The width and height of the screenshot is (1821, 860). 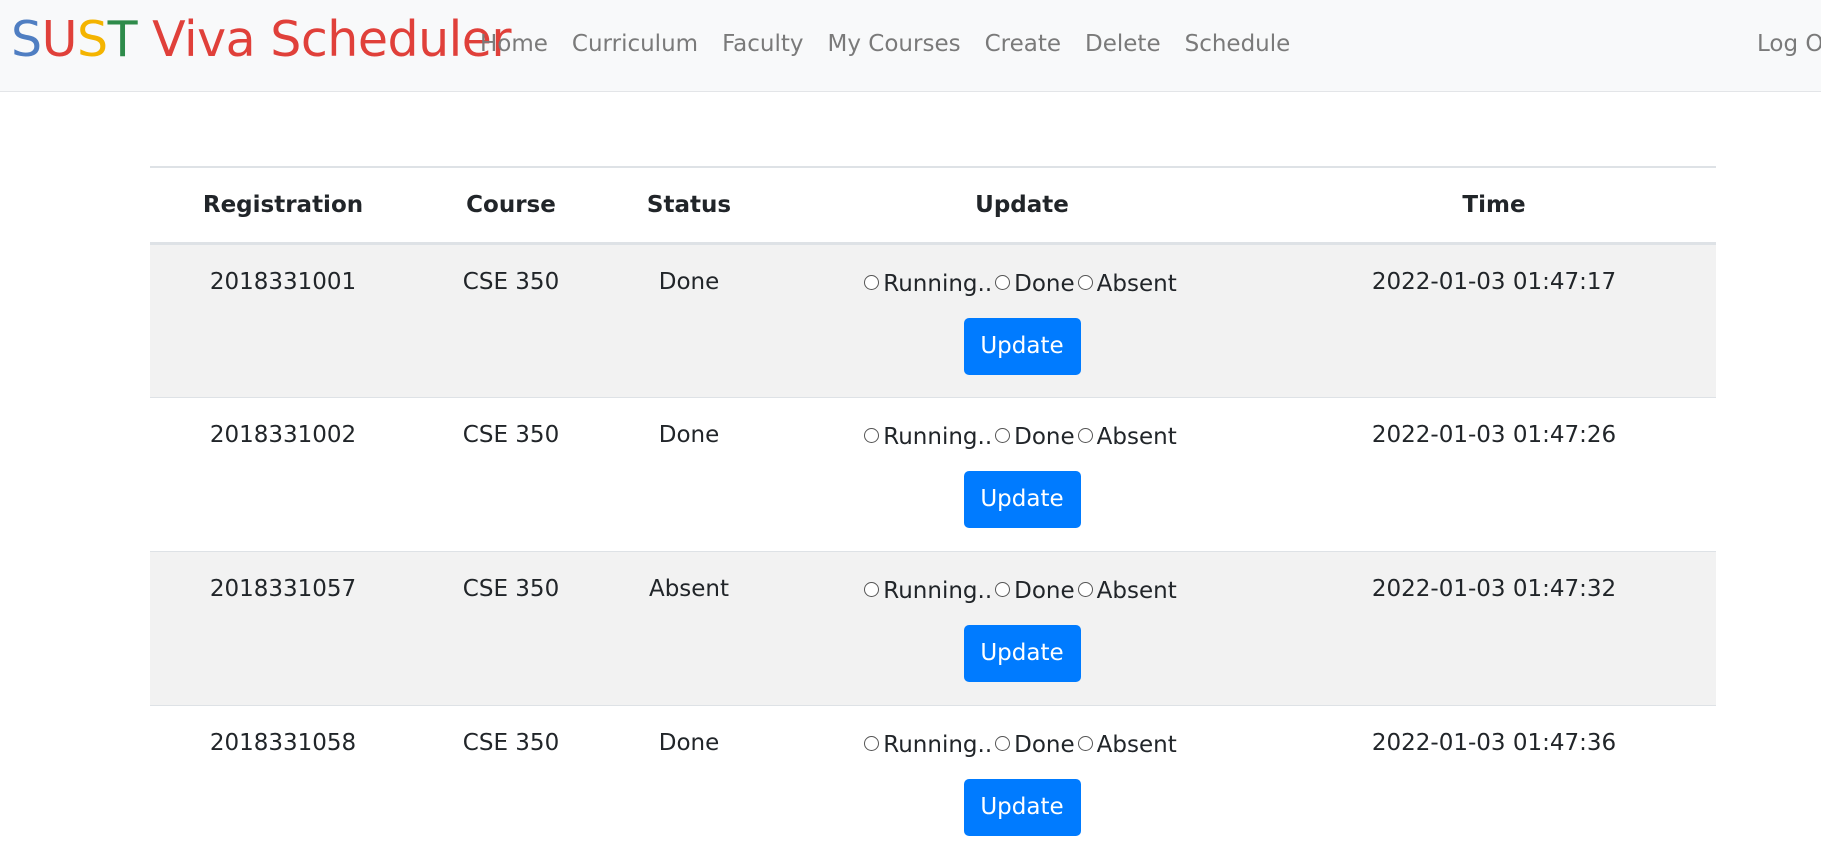 What do you see at coordinates (933, 205) in the screenshot?
I see `table-header-row: Registration Course Status Update Time` at bounding box center [933, 205].